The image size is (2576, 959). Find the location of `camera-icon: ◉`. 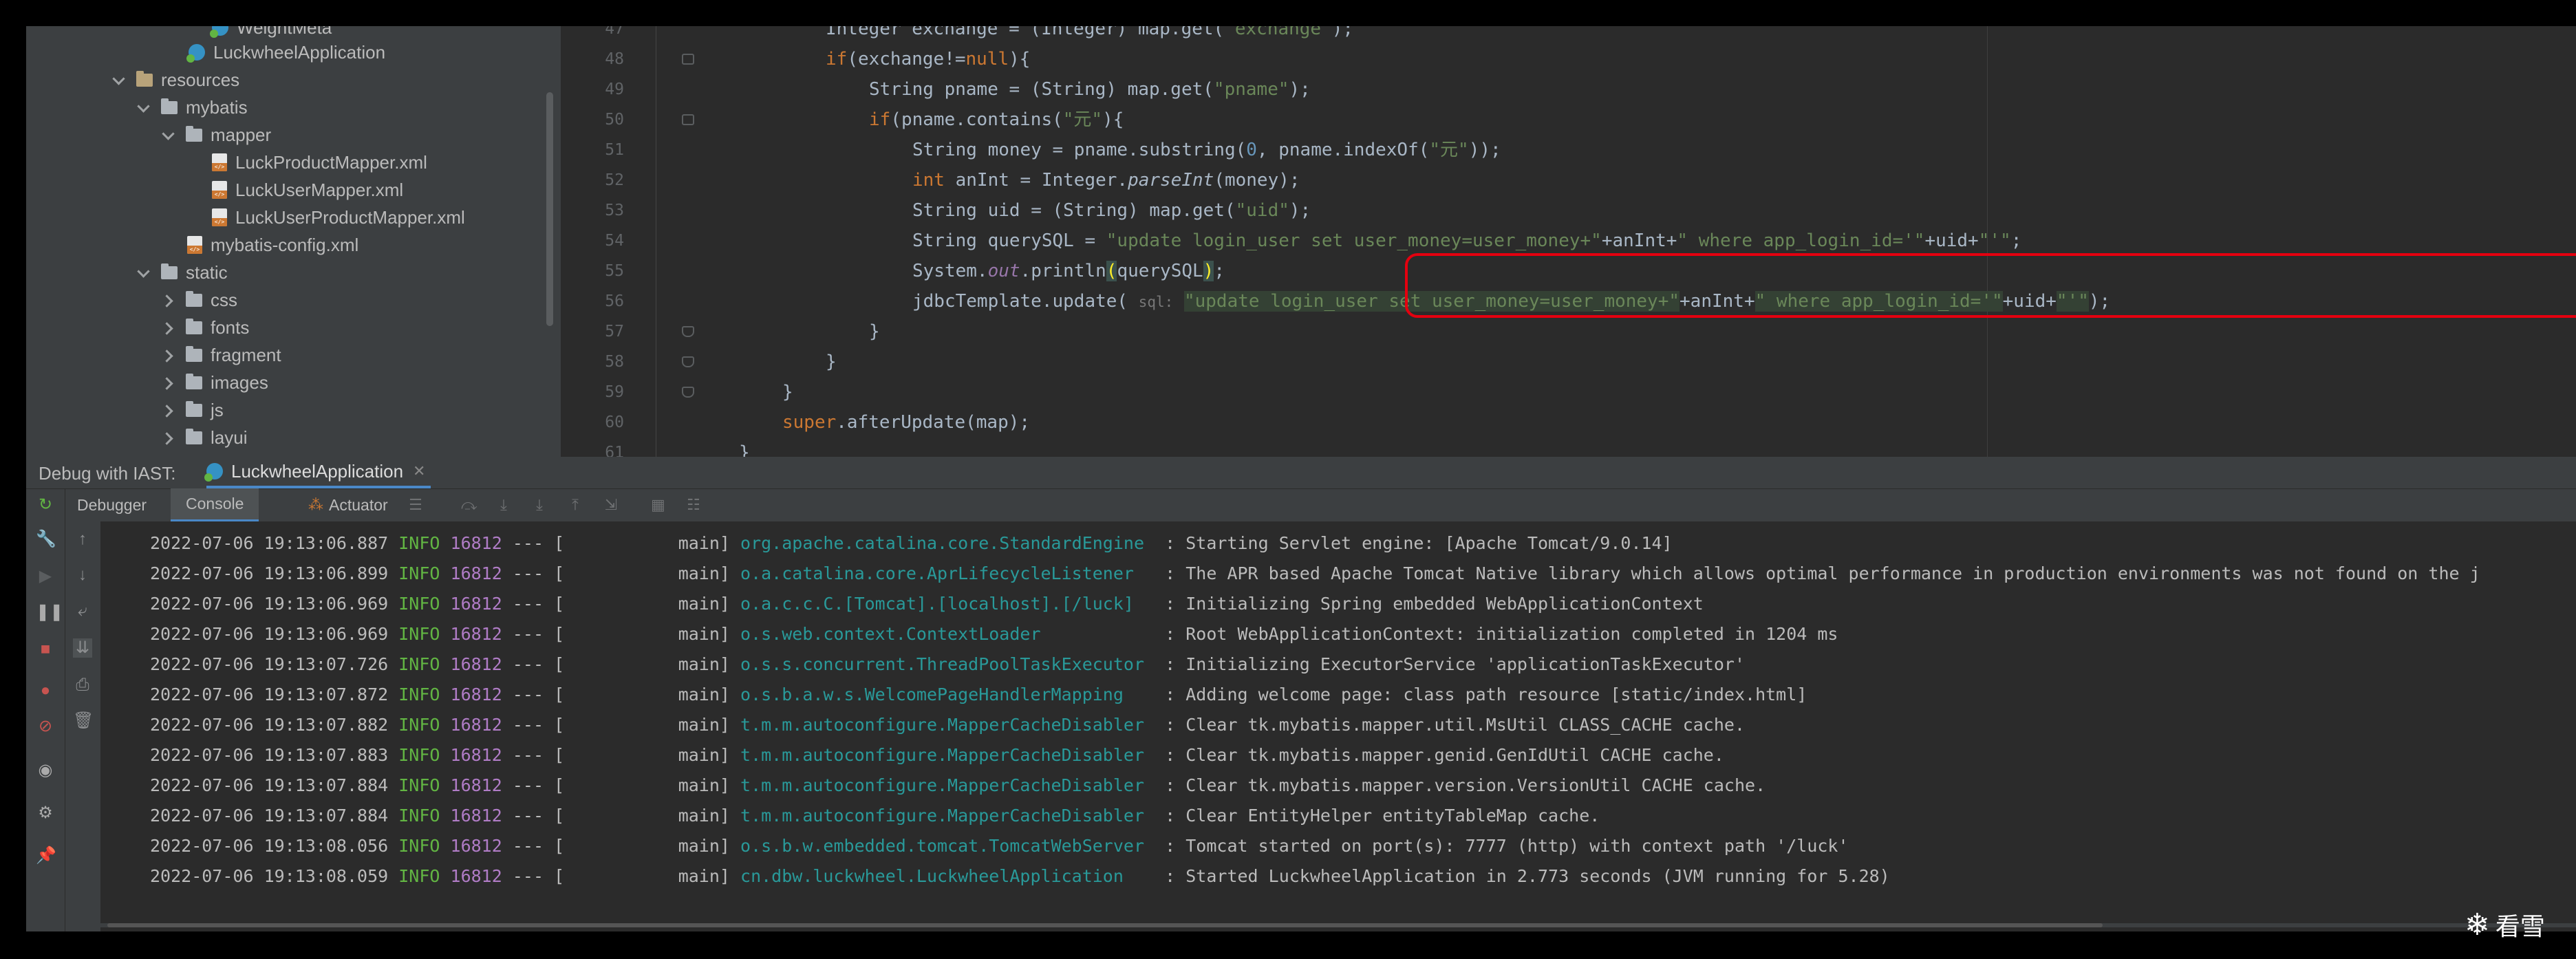

camera-icon: ◉ is located at coordinates (46, 771).